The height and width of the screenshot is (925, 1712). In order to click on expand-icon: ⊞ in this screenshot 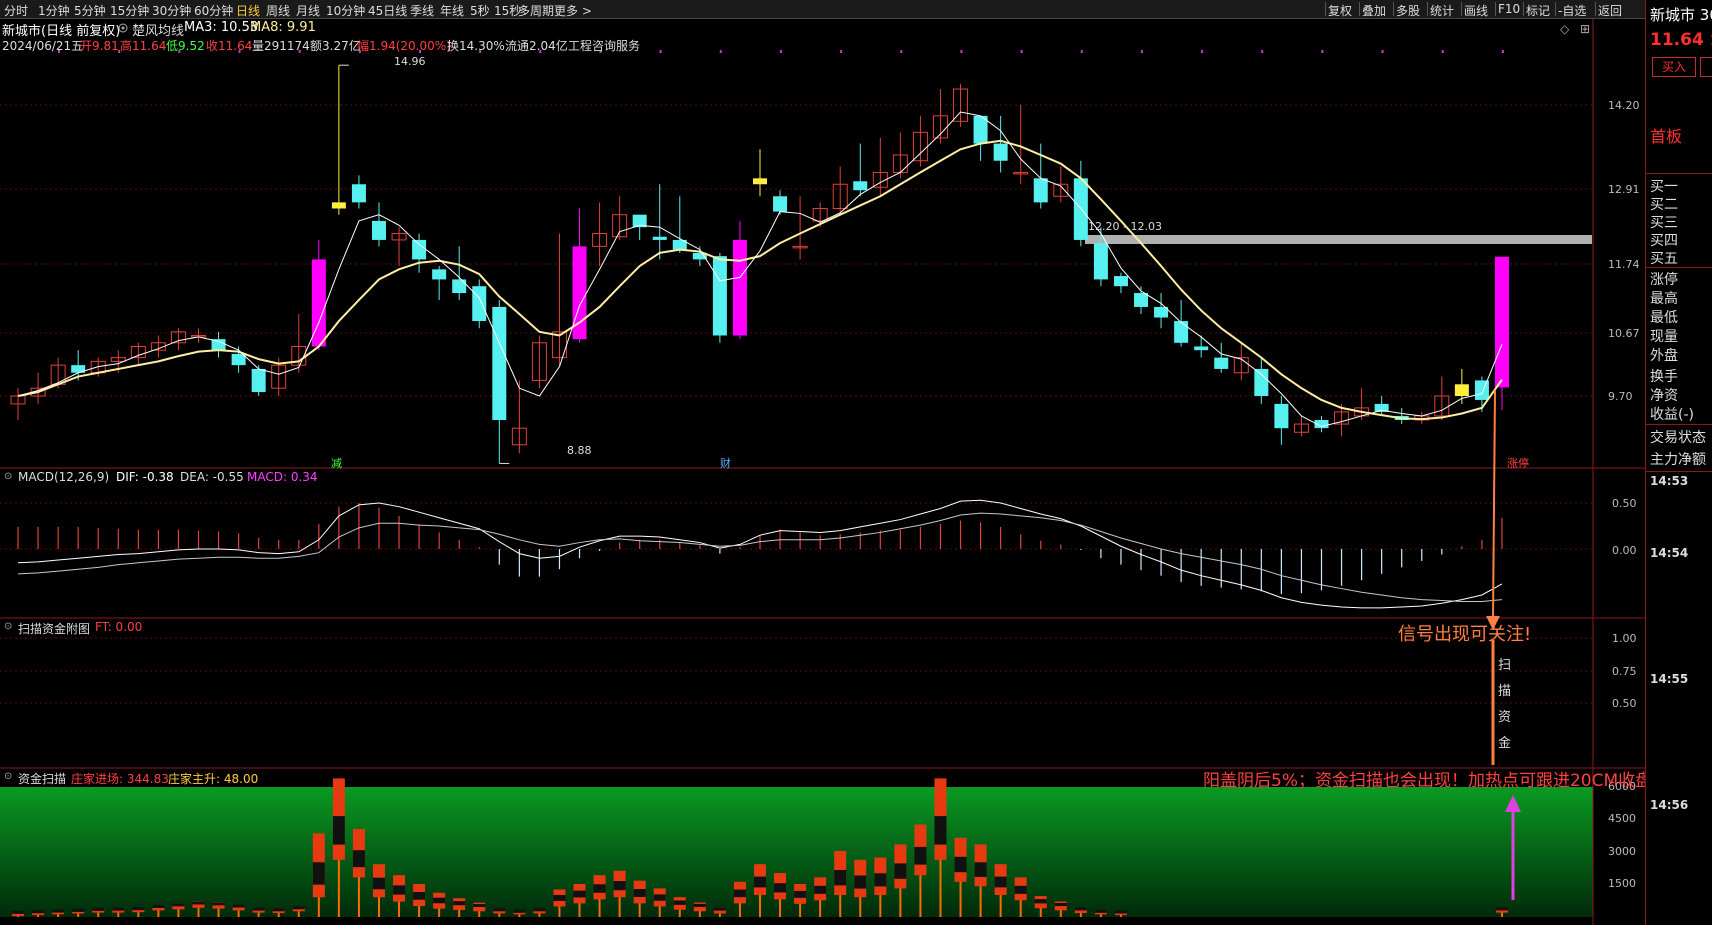, I will do `click(1585, 29)`.